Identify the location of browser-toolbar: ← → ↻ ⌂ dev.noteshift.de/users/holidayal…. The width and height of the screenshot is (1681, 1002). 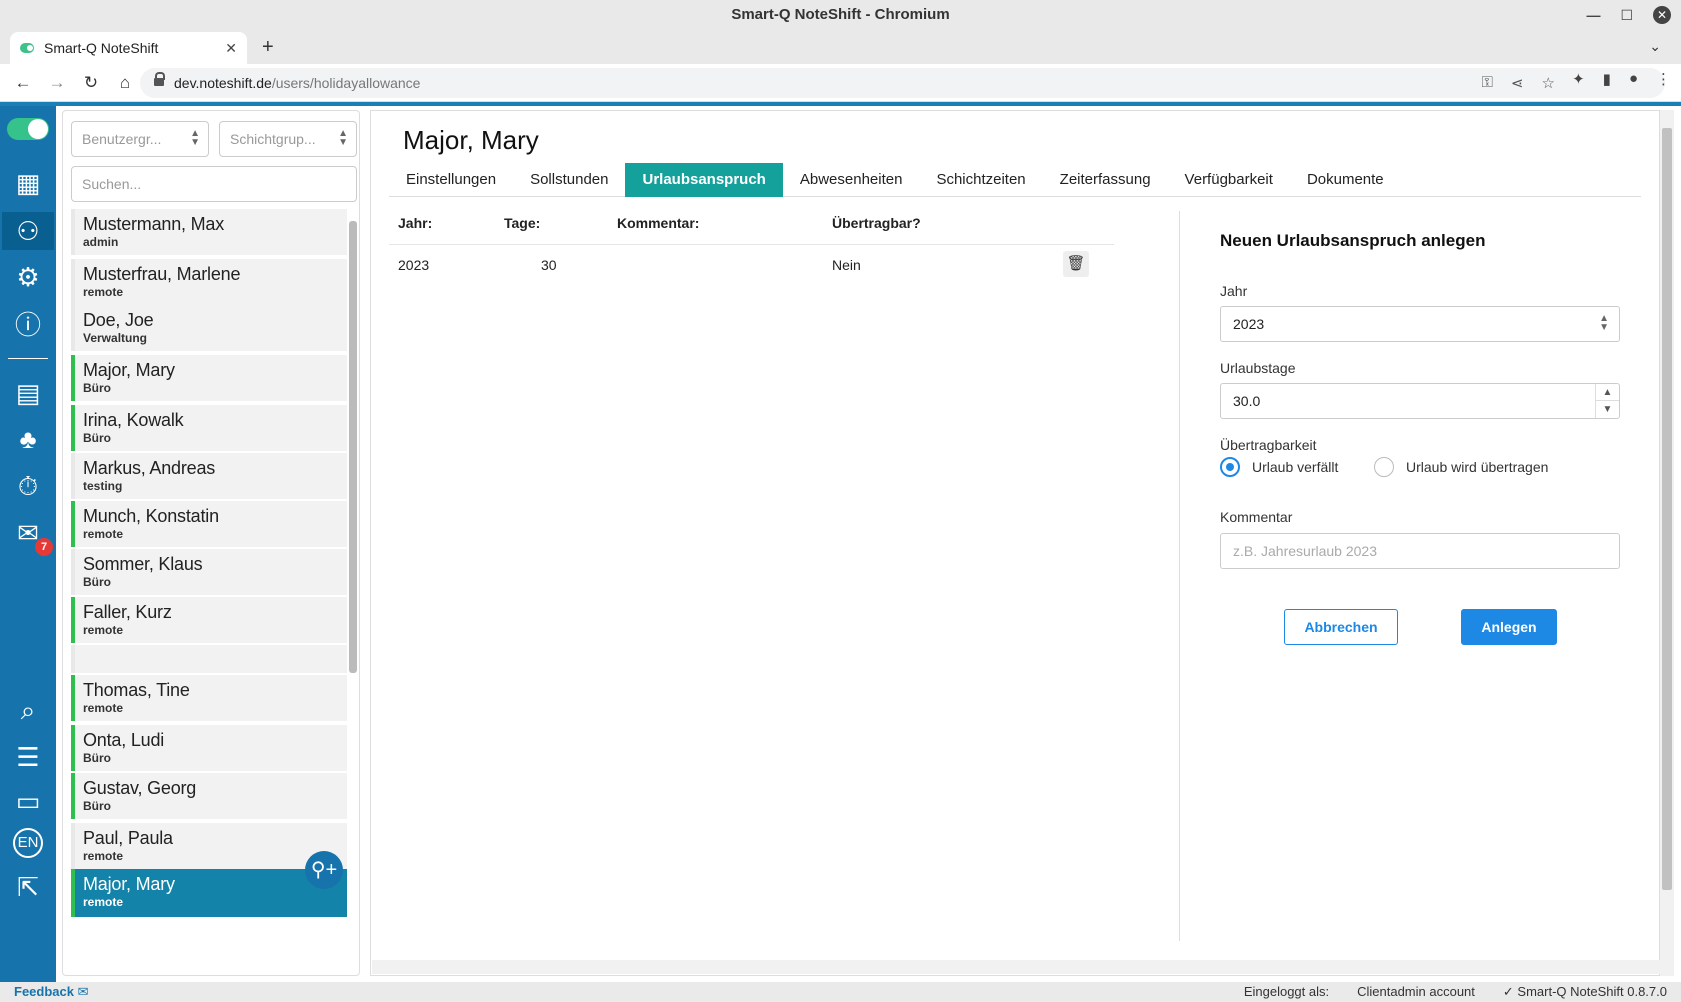
(840, 83).